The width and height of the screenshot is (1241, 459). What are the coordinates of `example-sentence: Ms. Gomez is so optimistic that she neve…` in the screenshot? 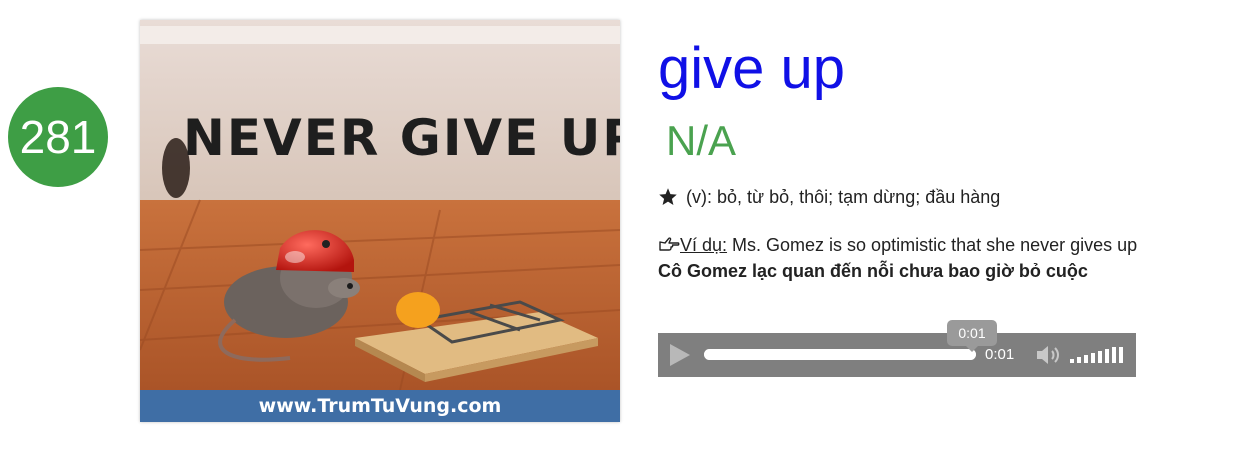 It's located at (932, 245).